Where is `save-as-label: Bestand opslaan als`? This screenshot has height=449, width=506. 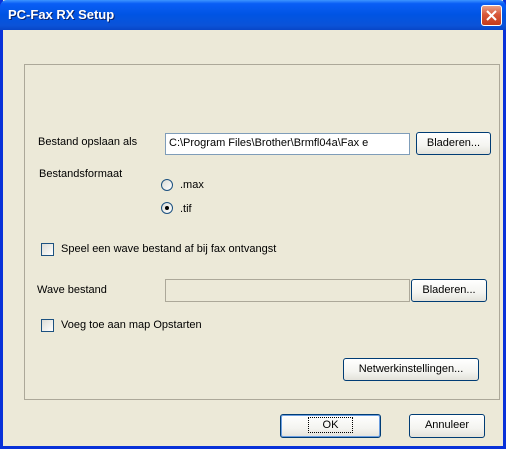
save-as-label: Bestand opslaan als is located at coordinates (88, 142).